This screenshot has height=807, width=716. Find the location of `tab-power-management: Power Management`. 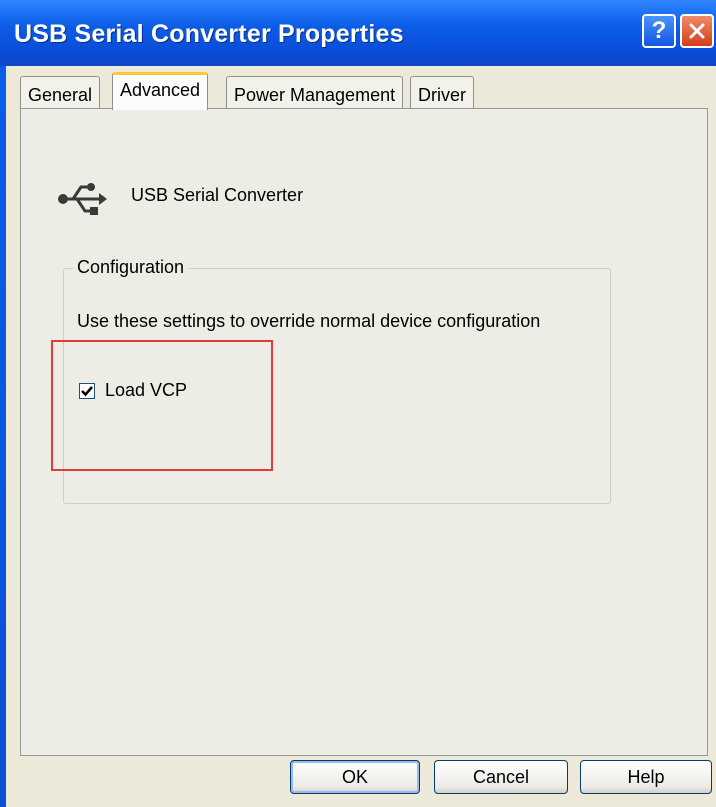

tab-power-management: Power Management is located at coordinates (315, 92).